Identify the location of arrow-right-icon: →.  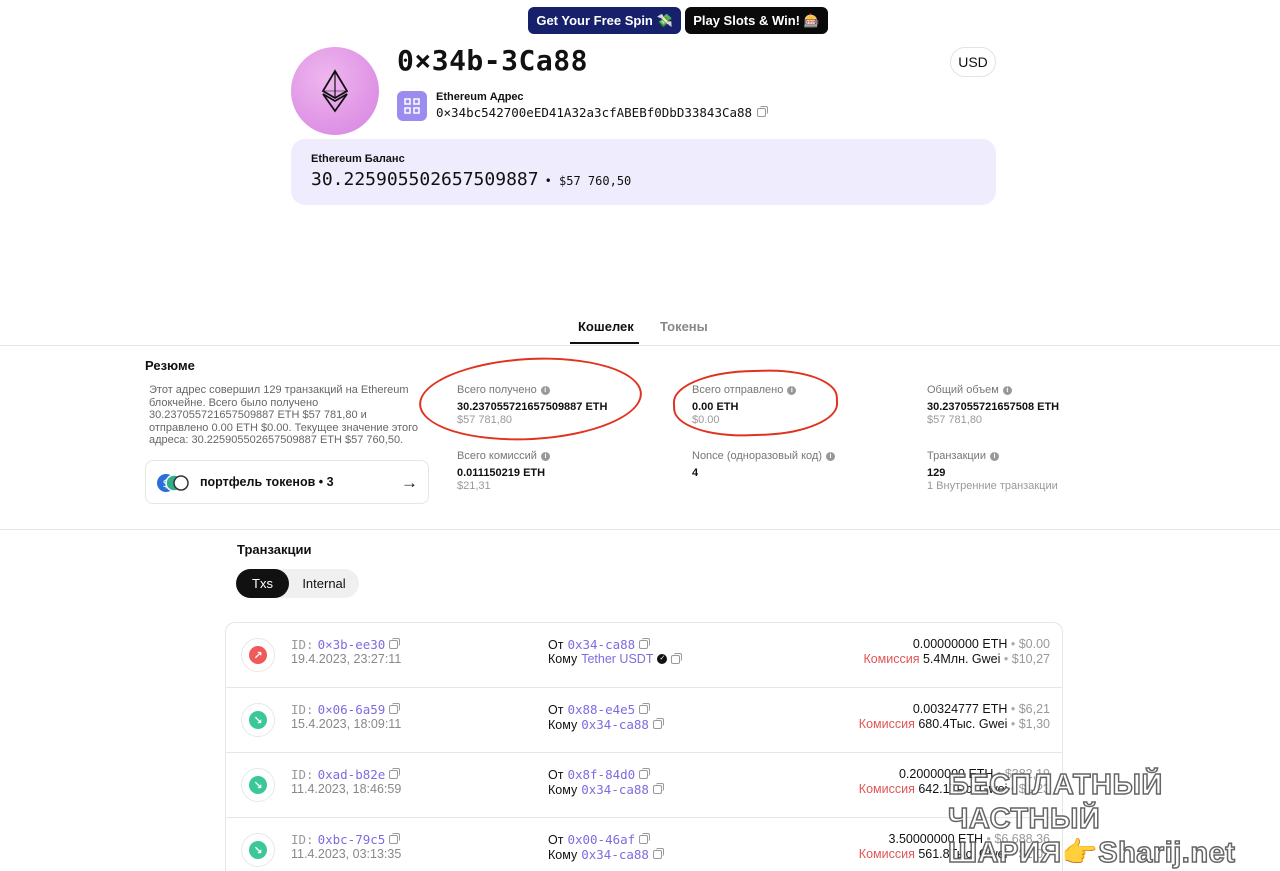
(409, 482).